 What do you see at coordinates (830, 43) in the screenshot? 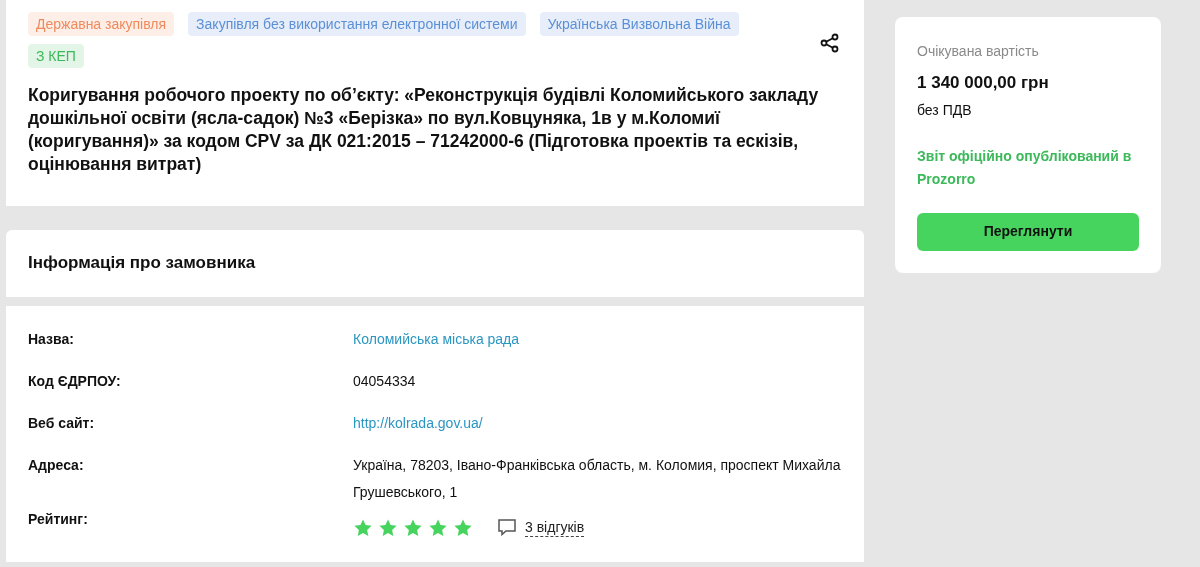
I see `share-icon` at bounding box center [830, 43].